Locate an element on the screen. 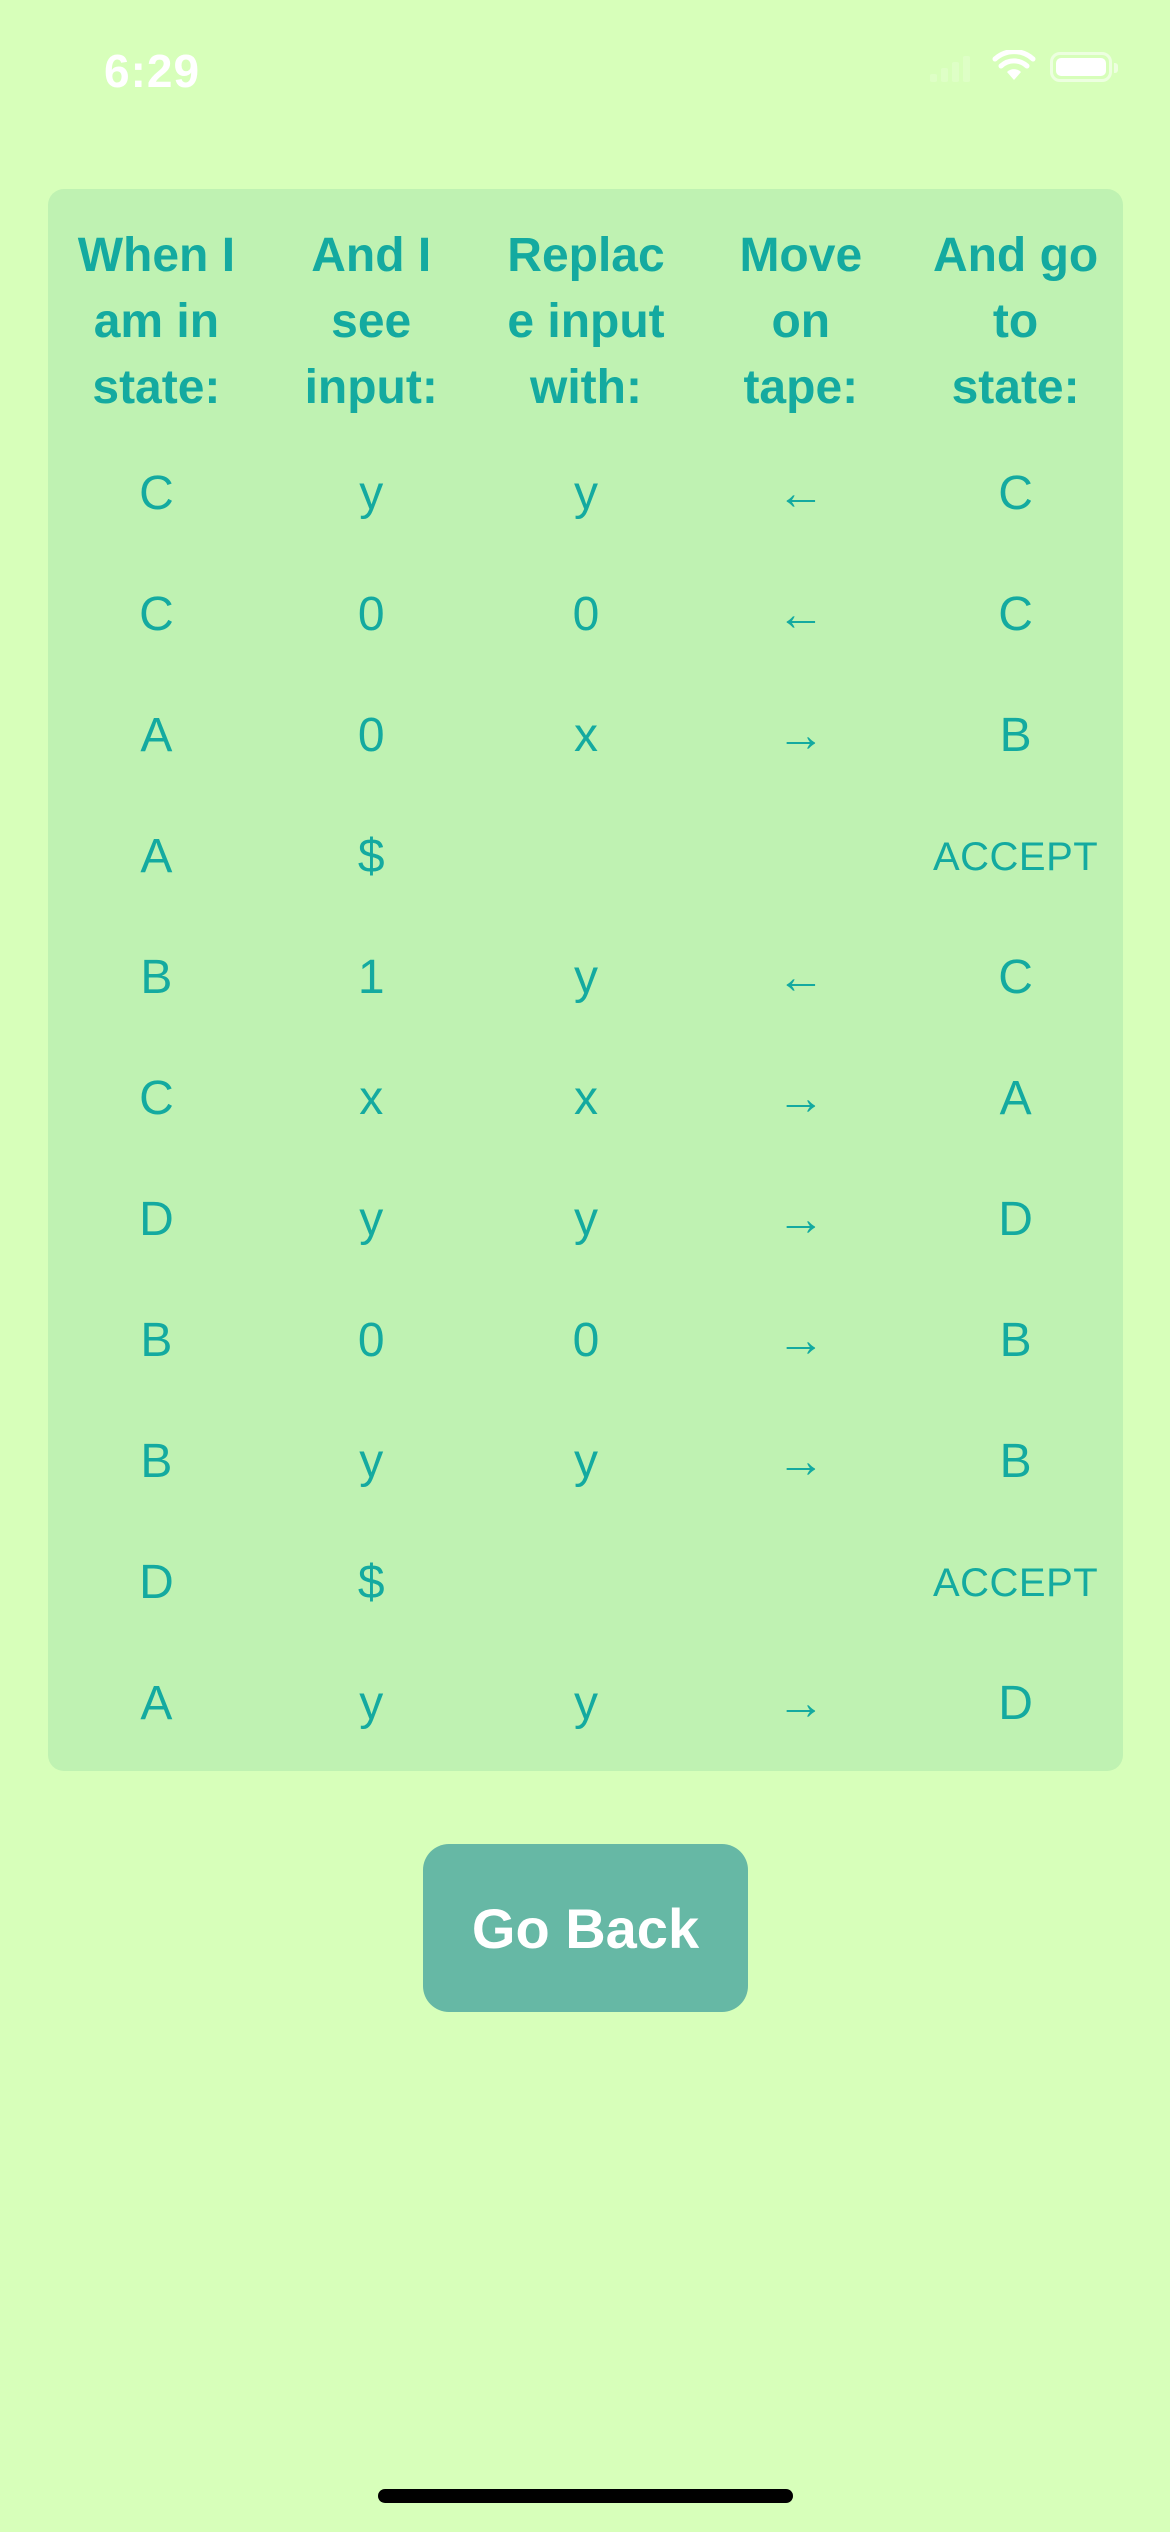 This screenshot has width=1170, height=2532. status-icons is located at coordinates (1024, 67).